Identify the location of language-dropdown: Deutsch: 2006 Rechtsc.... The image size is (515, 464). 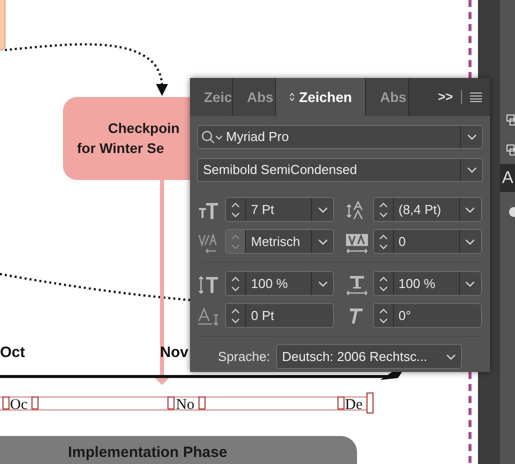
(369, 356).